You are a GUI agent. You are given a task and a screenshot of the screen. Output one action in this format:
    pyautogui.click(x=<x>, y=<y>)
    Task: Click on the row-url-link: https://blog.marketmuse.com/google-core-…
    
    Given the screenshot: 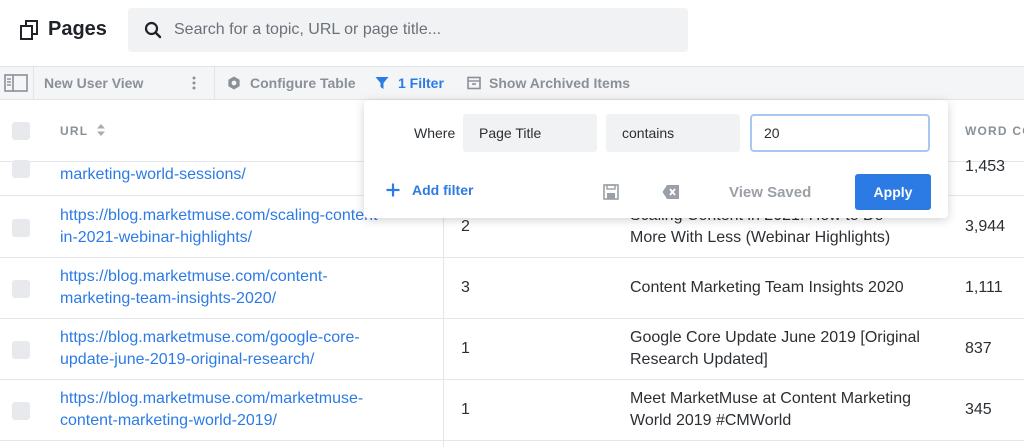 What is the action you would take?
    pyautogui.click(x=240, y=349)
    